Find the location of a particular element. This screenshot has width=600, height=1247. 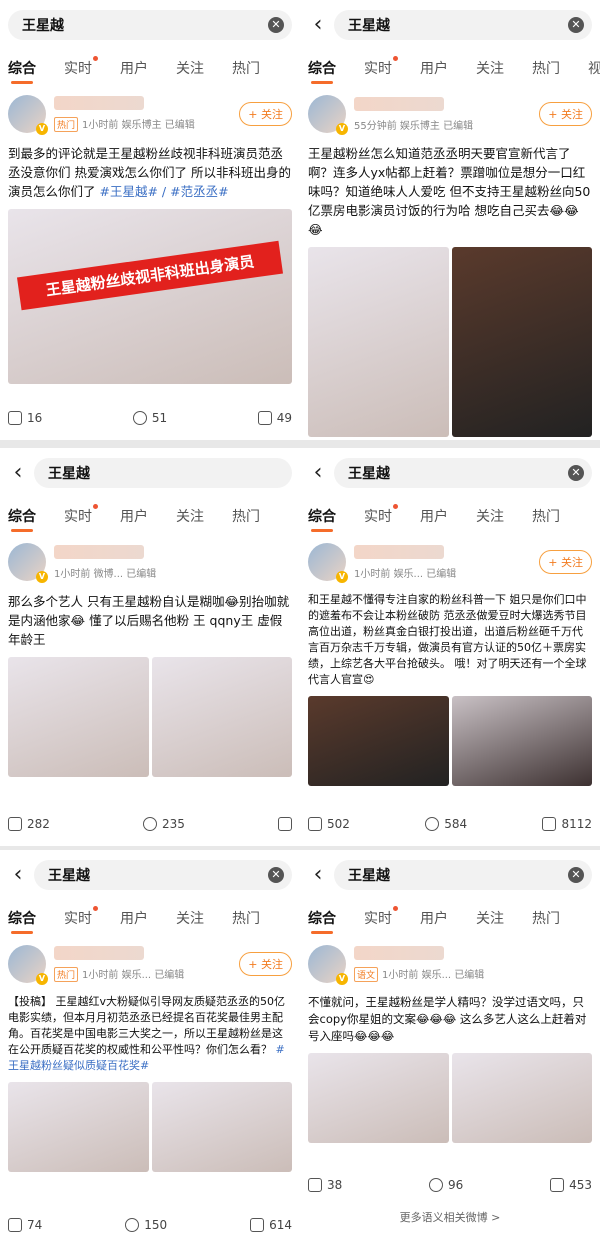

action-bar: 16 51 49 is located at coordinates (150, 418).